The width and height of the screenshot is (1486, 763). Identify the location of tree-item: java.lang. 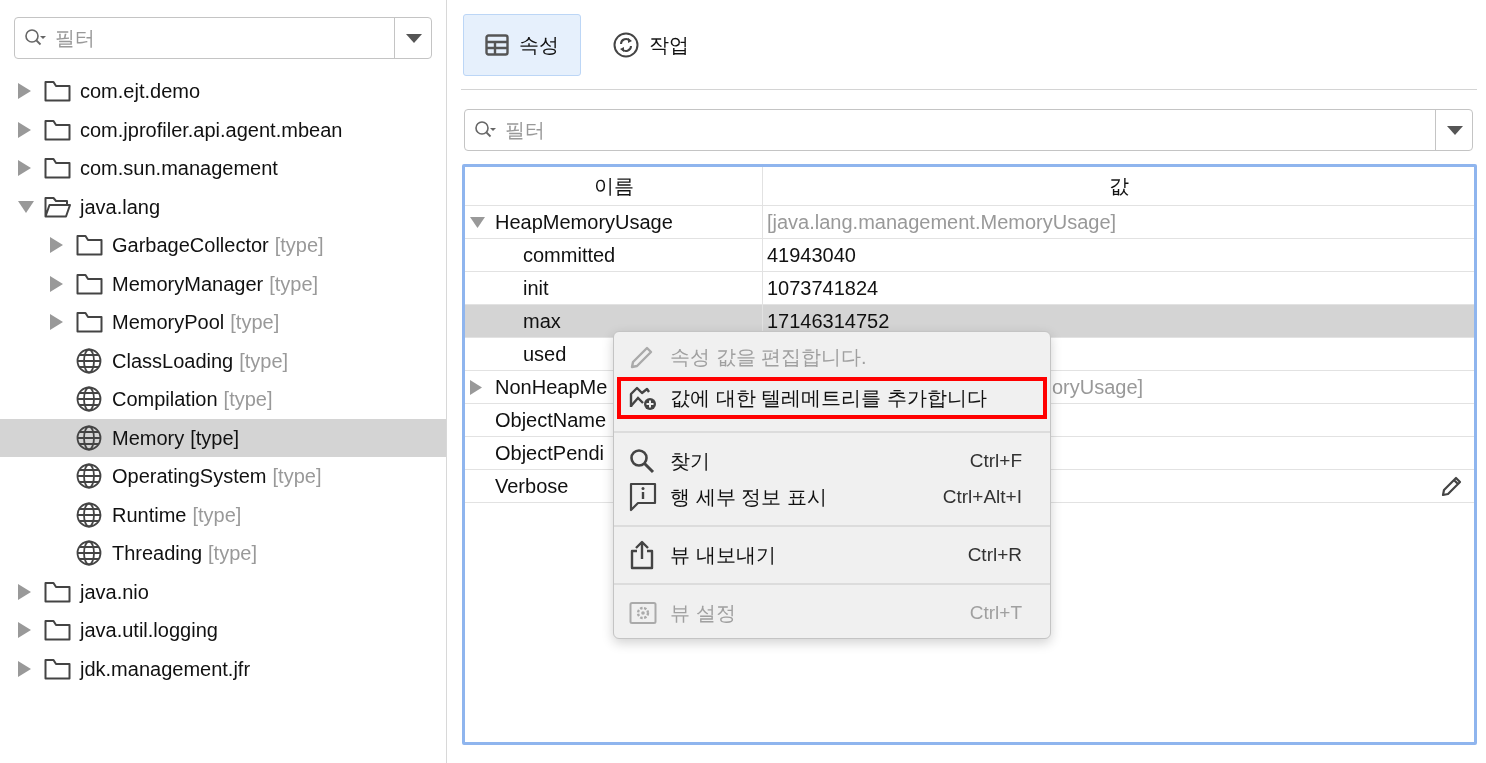
(223, 206).